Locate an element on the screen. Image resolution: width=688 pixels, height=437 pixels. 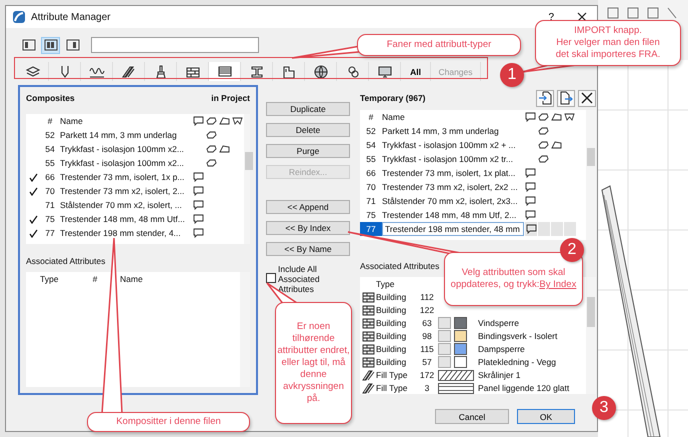
table-row: Building 63 Vindsperre is located at coordinates (473, 322).